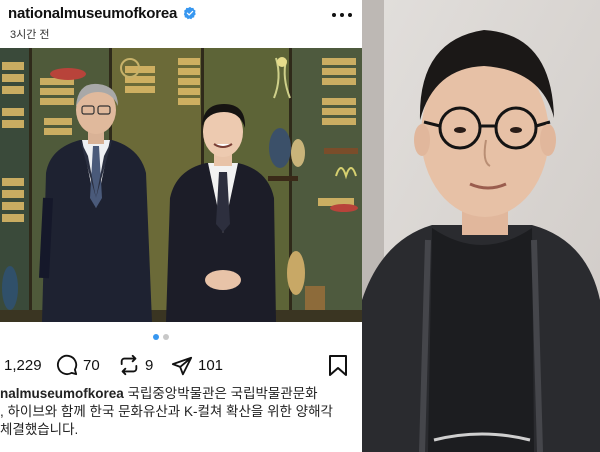 Image resolution: width=600 pixels, height=452 pixels. Describe the element at coordinates (220, 393) in the screenshot. I see `caption-text-1: 국립중앙박물관은 국립박물관문화` at that location.